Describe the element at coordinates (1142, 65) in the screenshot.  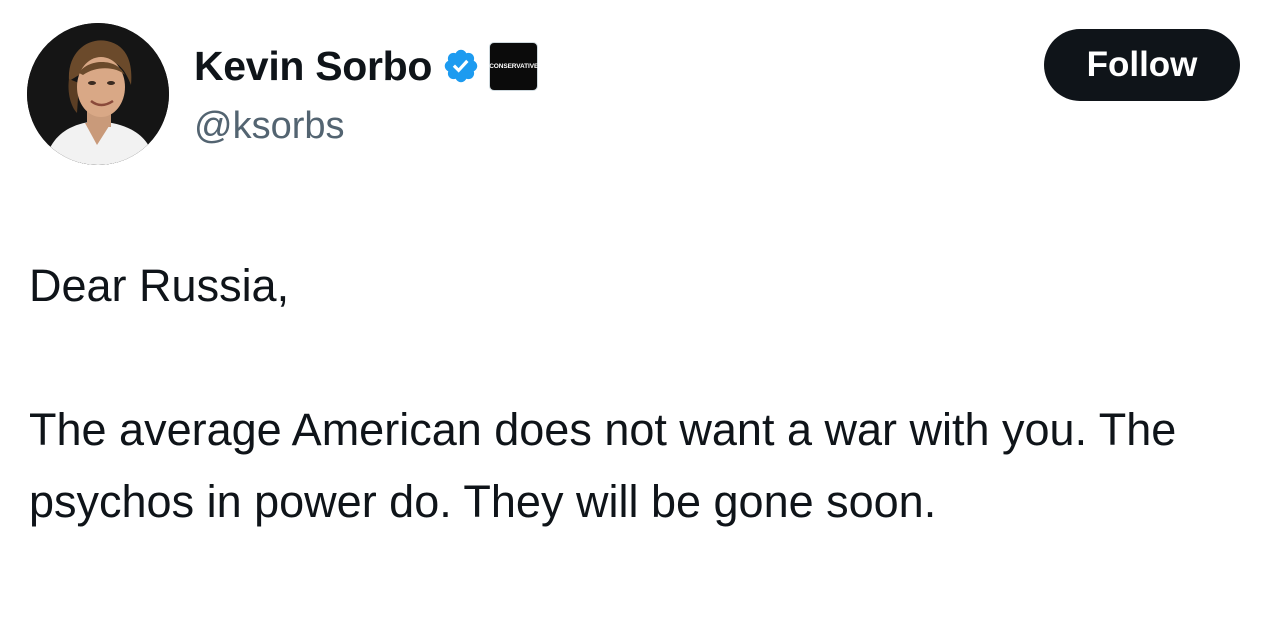
I see `follow-button: Follow` at that location.